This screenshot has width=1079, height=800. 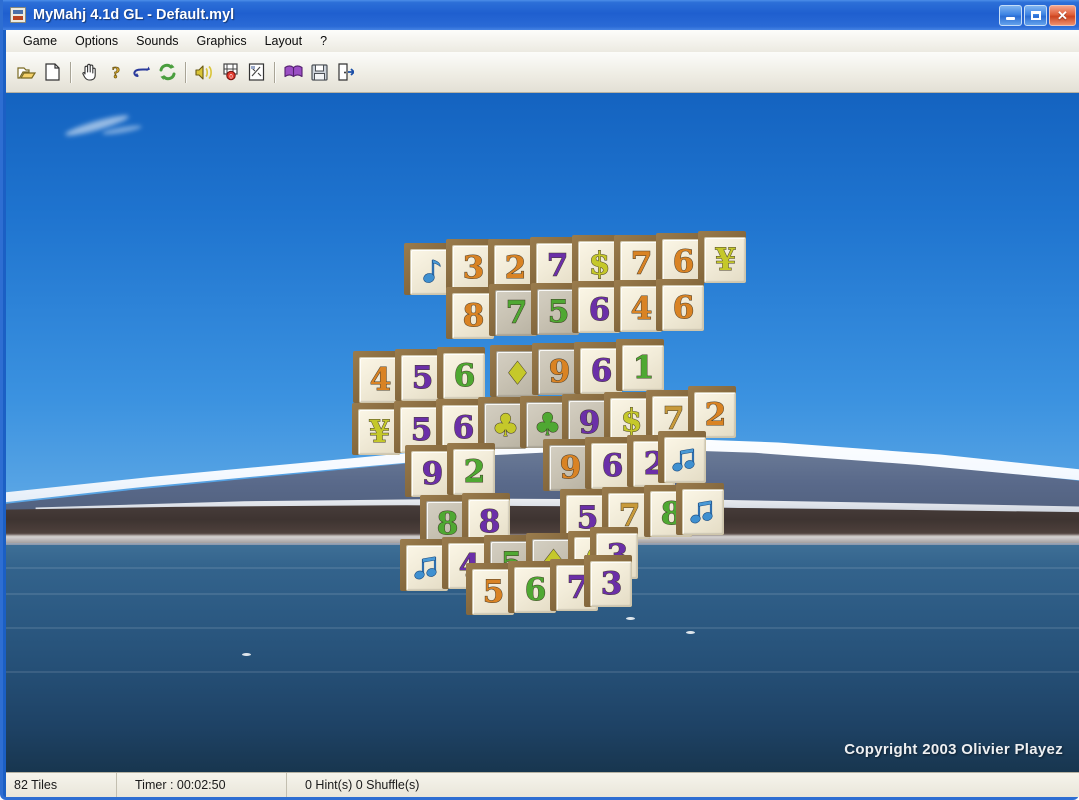 I want to click on maximize-button, so click(x=1035, y=15).